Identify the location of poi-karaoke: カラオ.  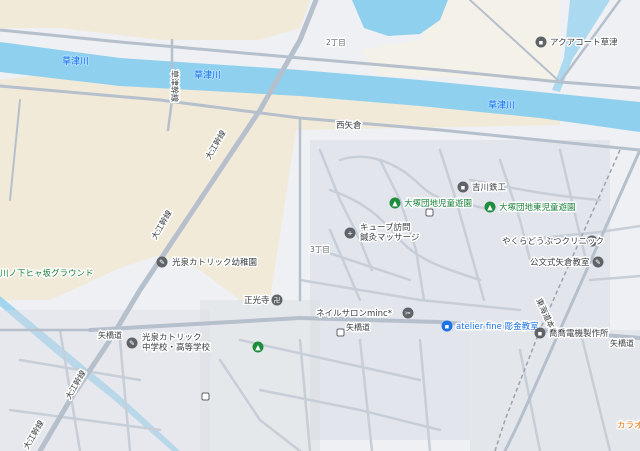
(628, 426).